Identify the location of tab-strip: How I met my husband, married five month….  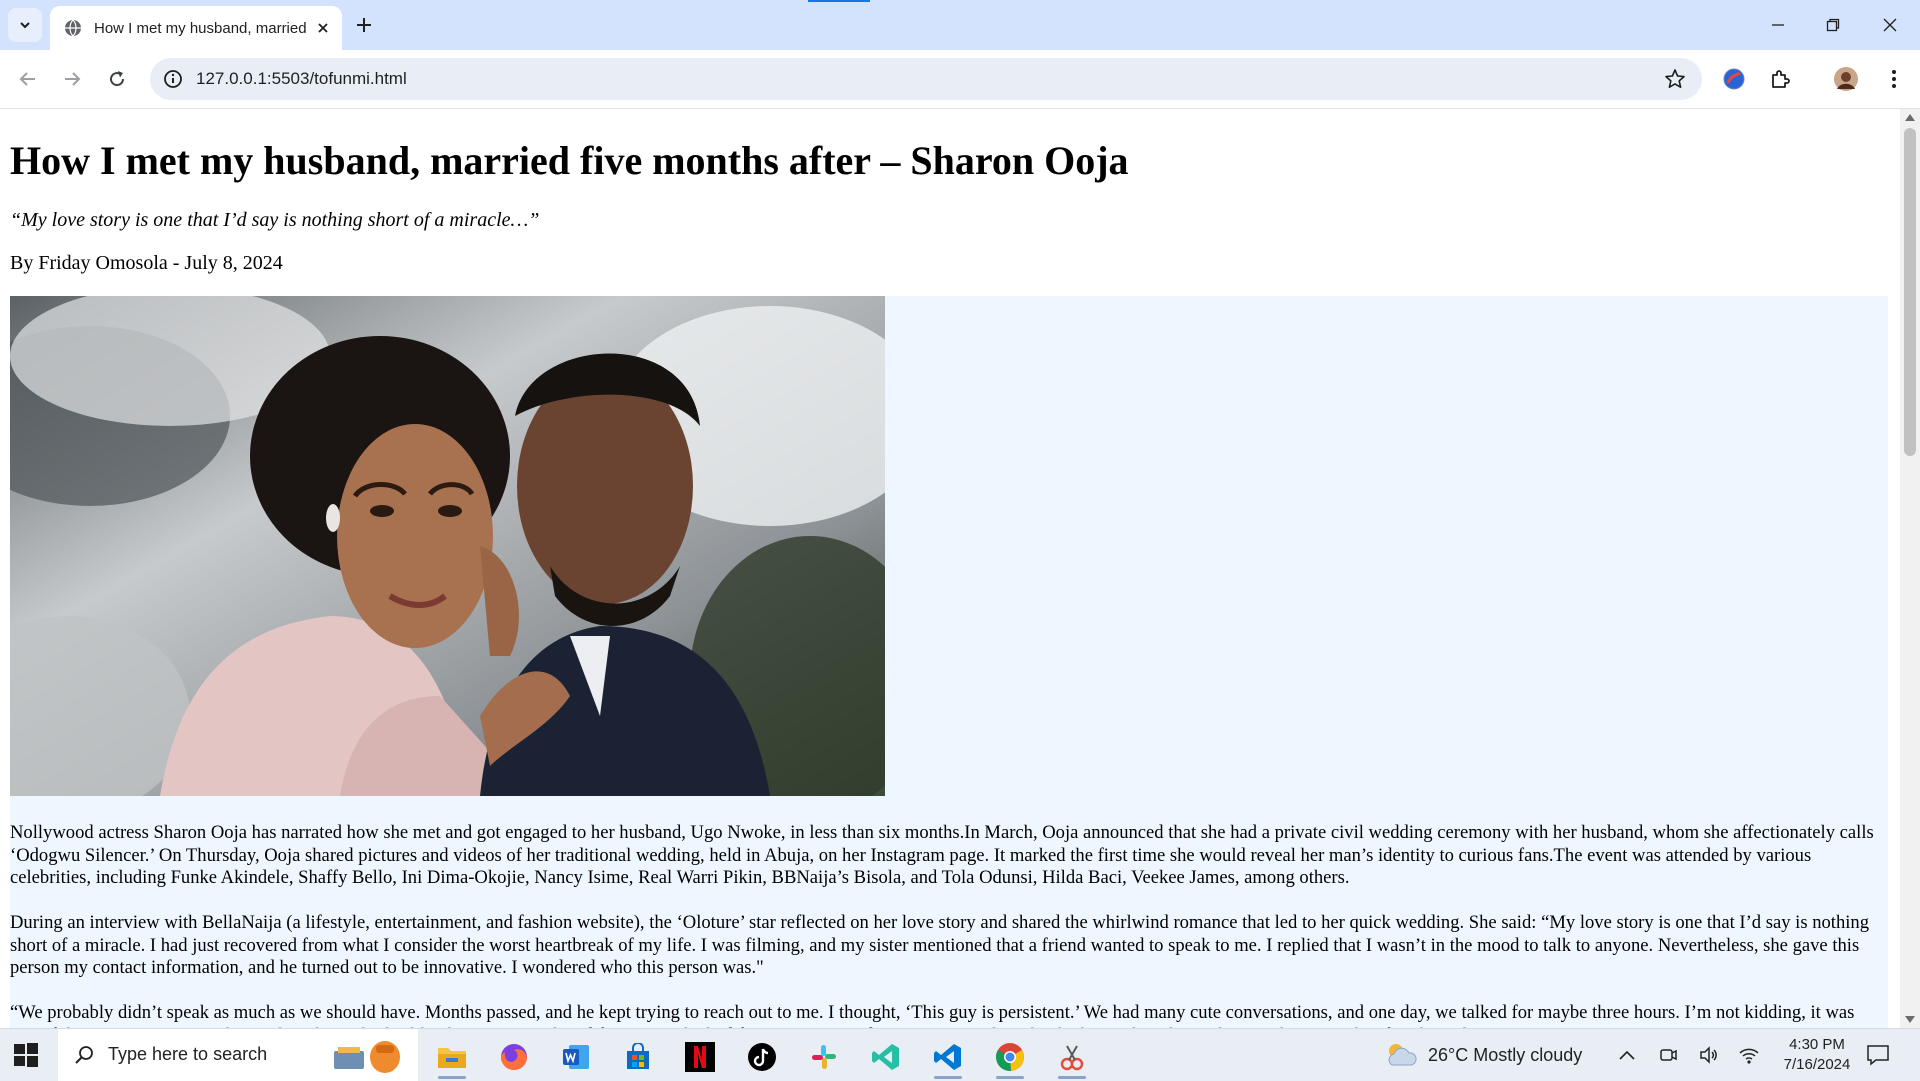
(960, 25).